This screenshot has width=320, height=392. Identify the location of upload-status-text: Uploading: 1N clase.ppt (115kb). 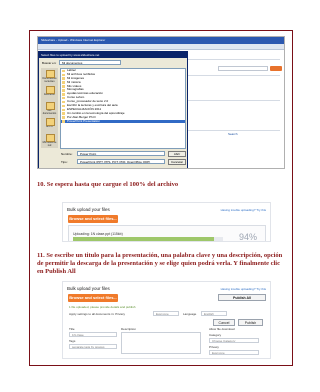
(98, 234).